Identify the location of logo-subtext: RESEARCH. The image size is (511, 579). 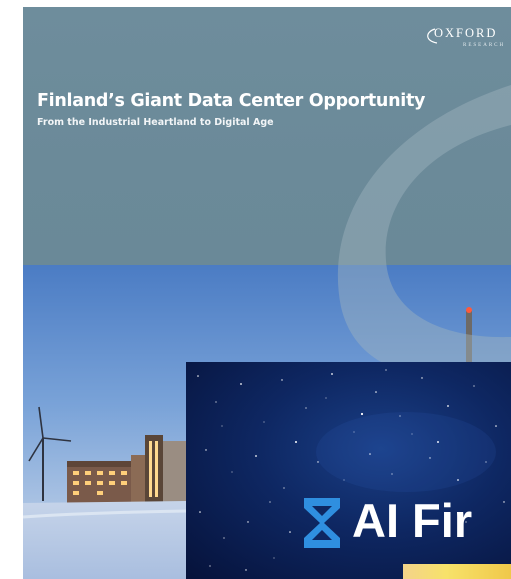
(484, 45).